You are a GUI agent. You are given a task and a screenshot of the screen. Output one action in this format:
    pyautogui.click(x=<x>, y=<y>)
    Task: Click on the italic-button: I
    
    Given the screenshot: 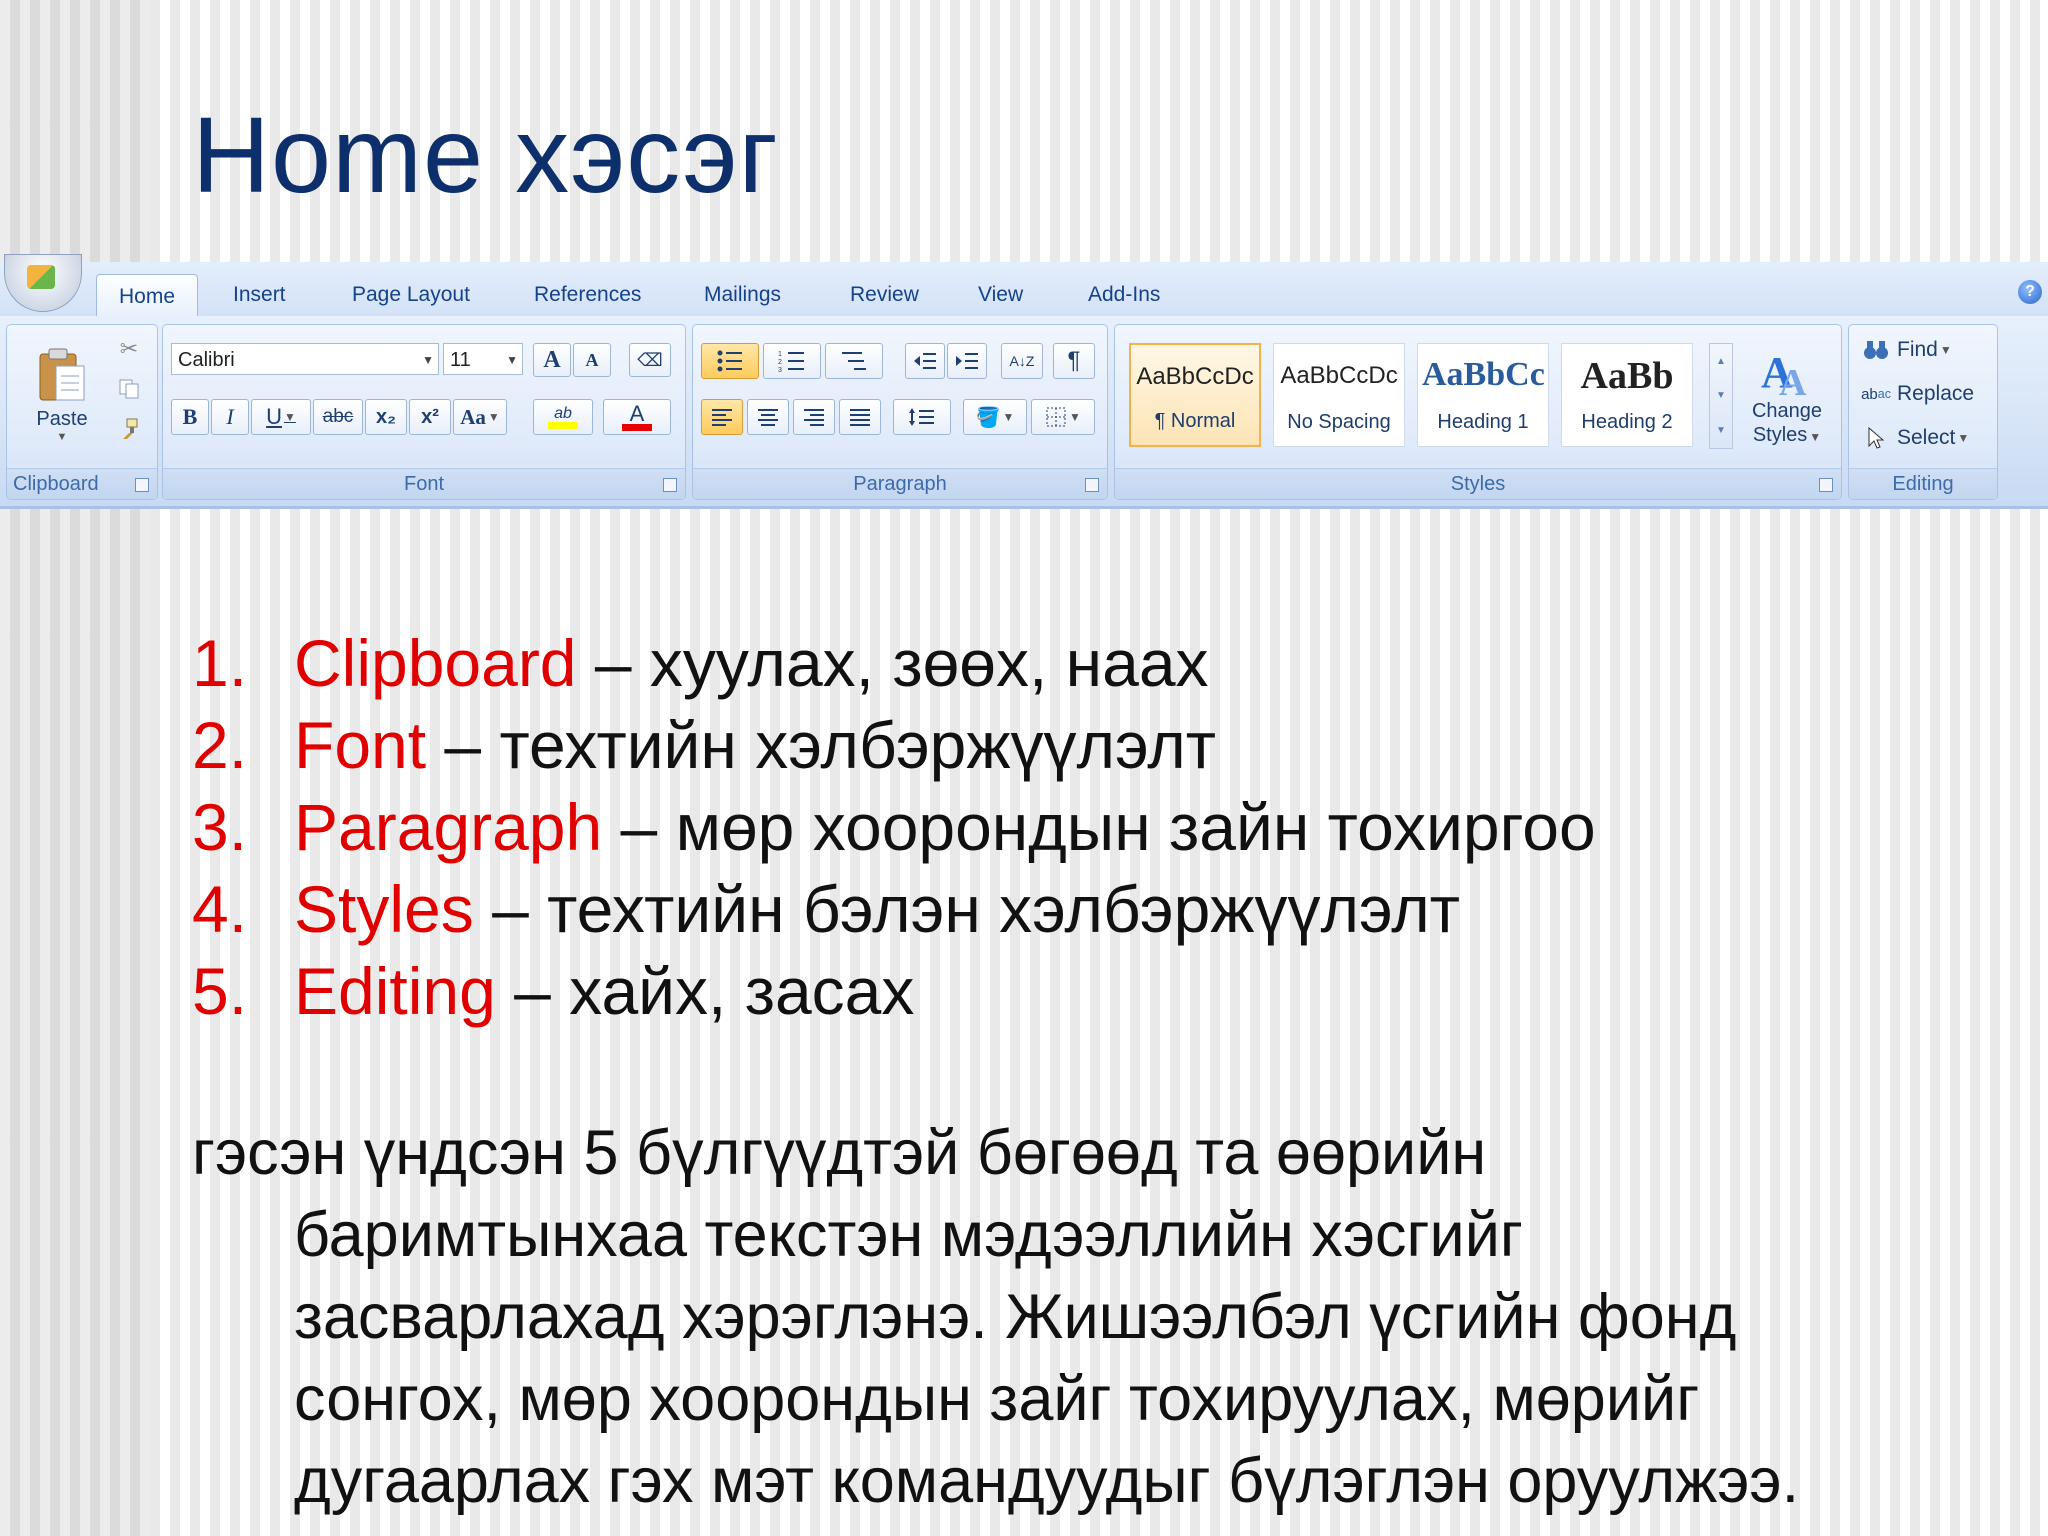 What is the action you would take?
    pyautogui.click(x=230, y=417)
    